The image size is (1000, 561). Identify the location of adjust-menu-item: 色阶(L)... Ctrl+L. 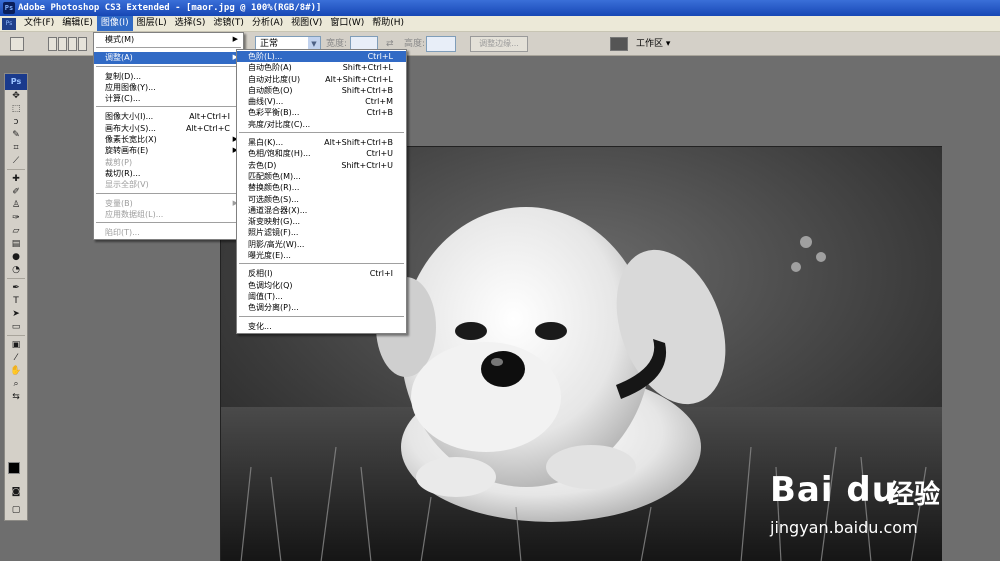
(321, 57).